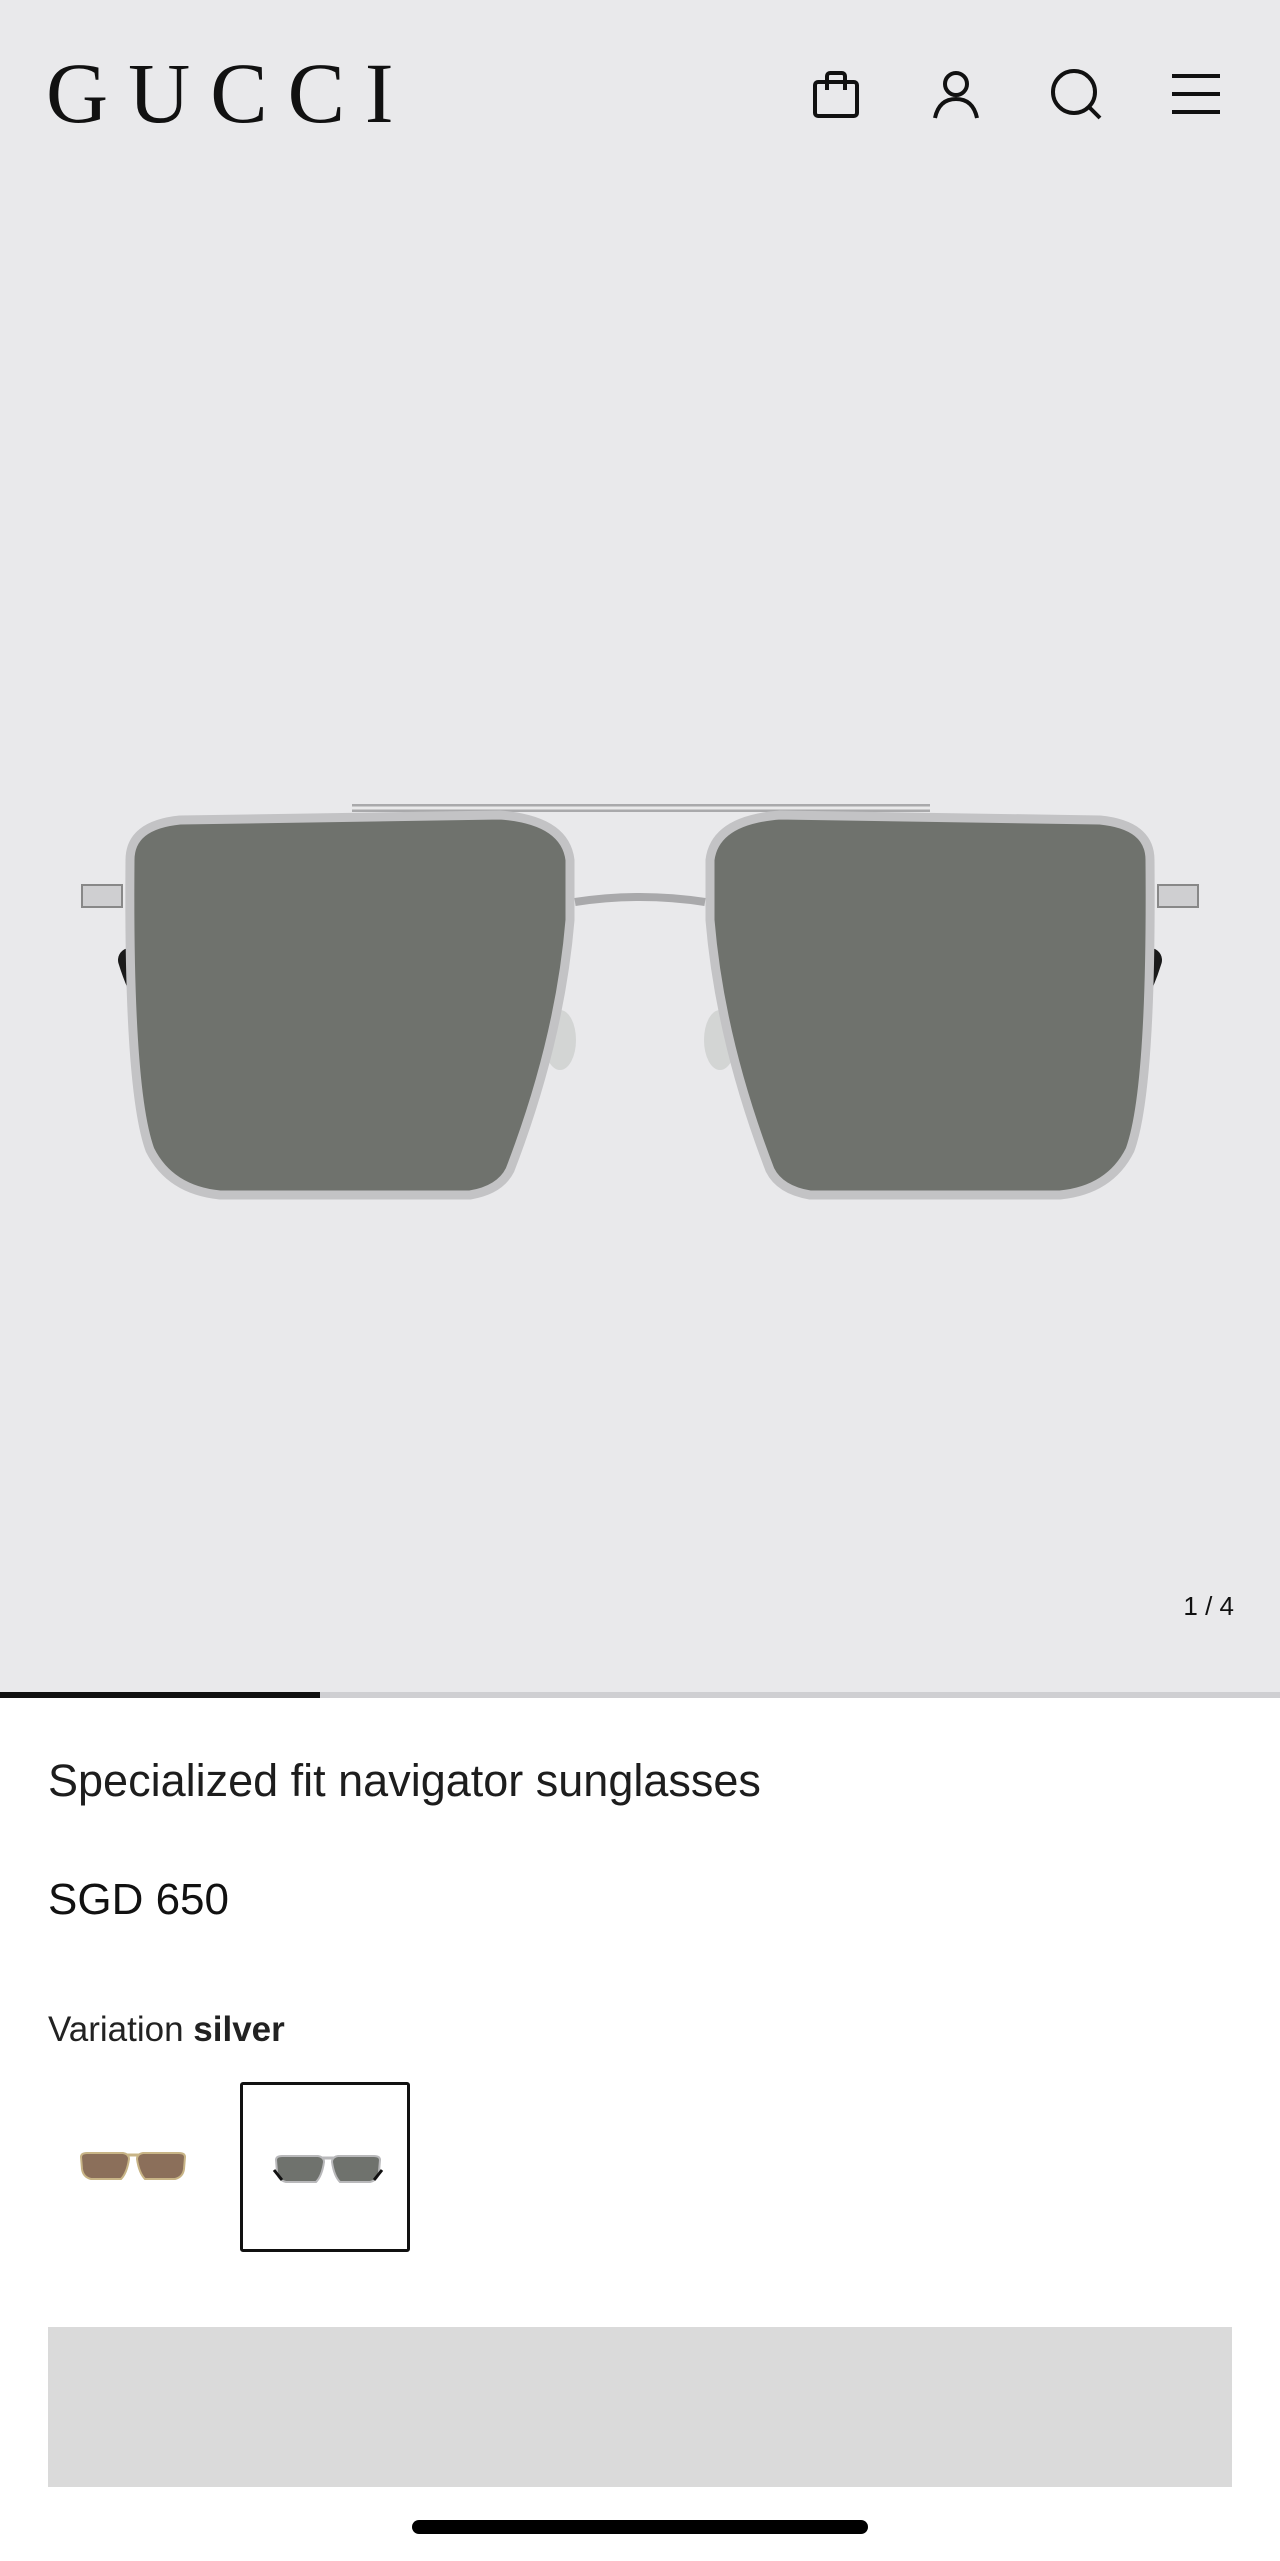 Image resolution: width=1280 pixels, height=2561 pixels. I want to click on gallery-progress-bar, so click(640, 1695).